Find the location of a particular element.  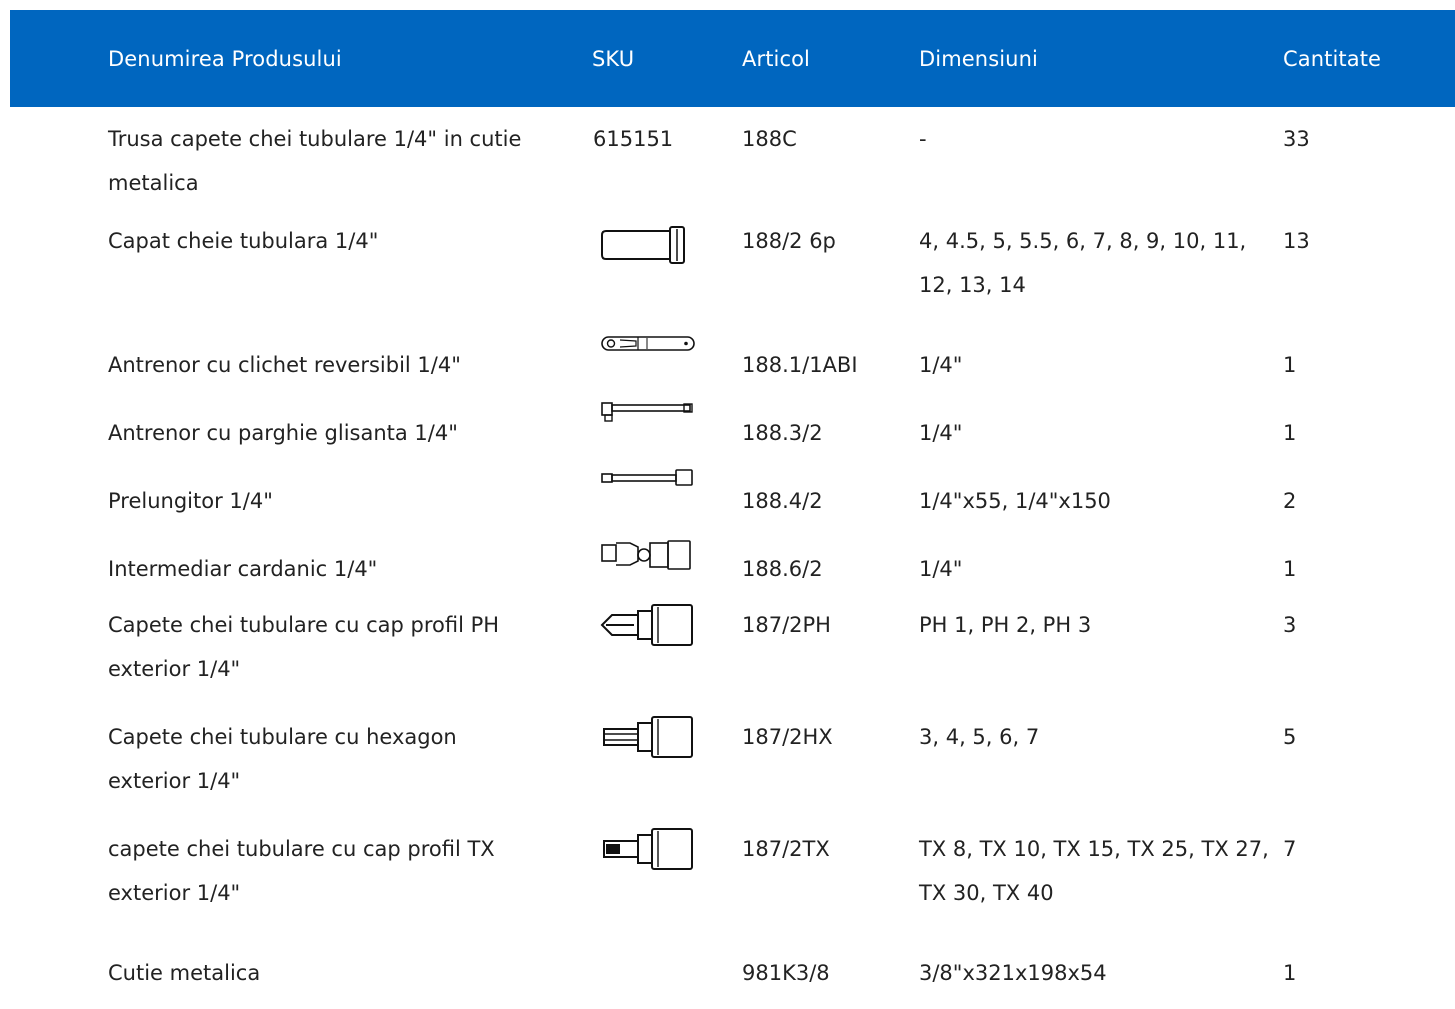

article-value: 188.1/1ABI is located at coordinates (800, 365).